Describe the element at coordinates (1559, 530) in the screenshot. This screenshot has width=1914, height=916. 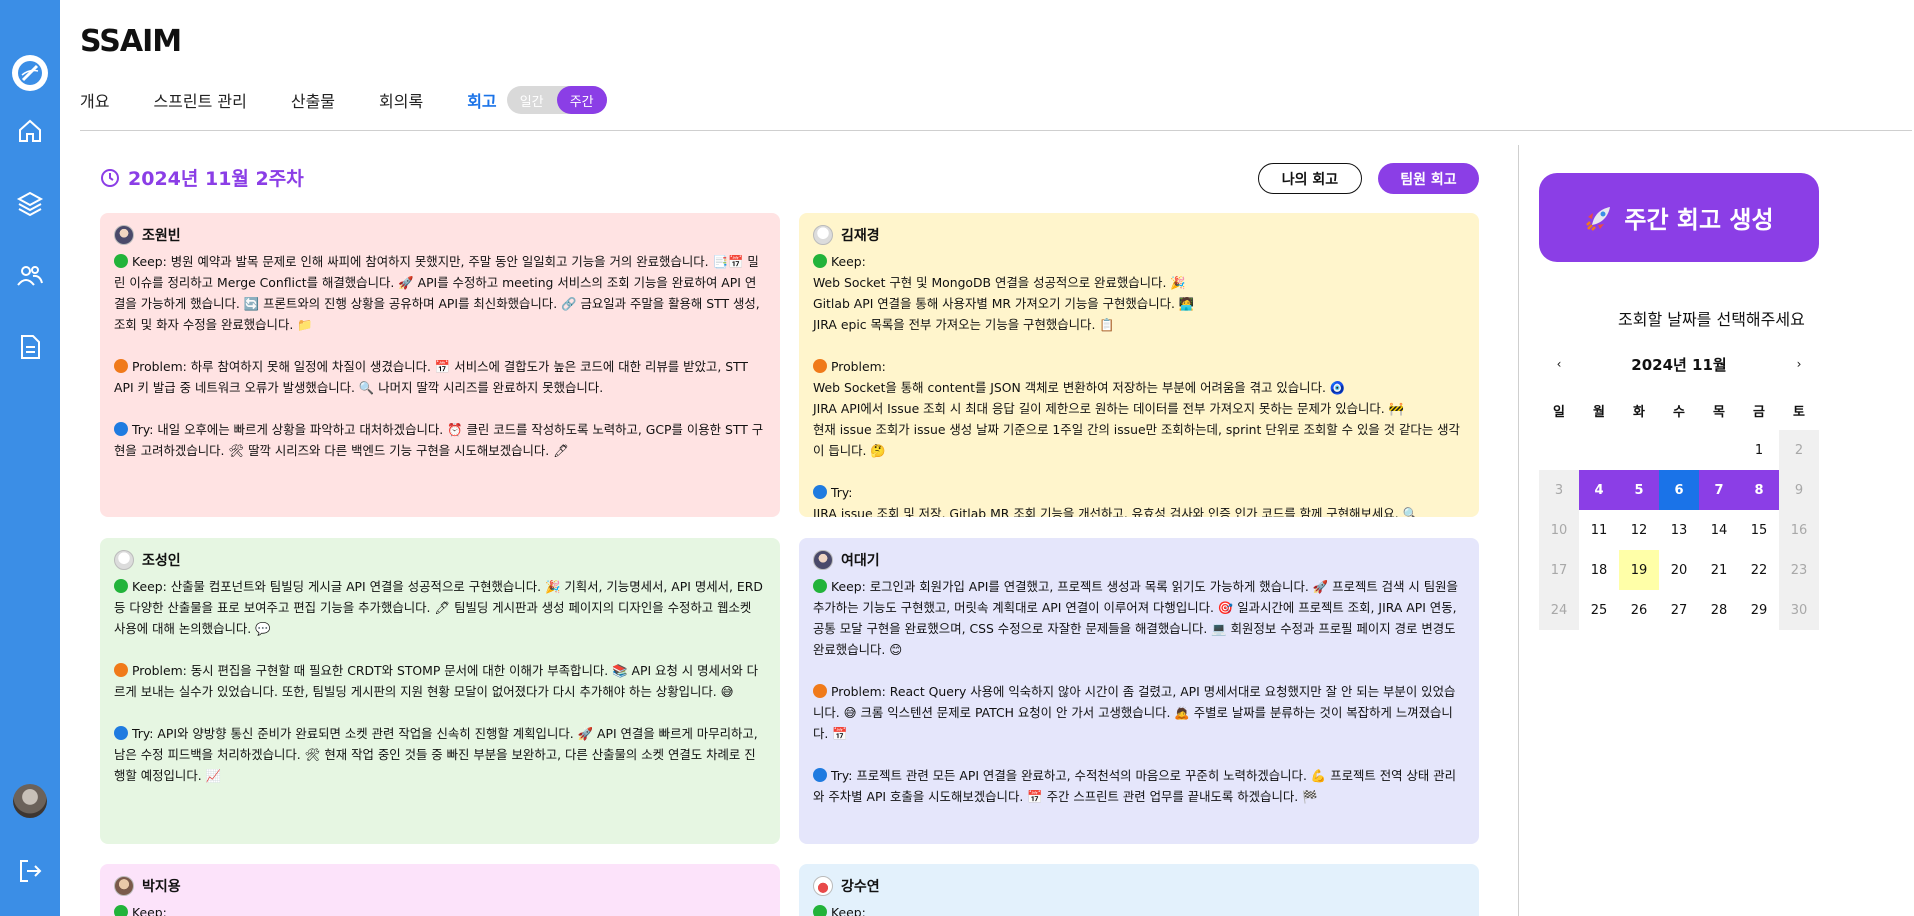
I see `calendar-day: 10` at that location.